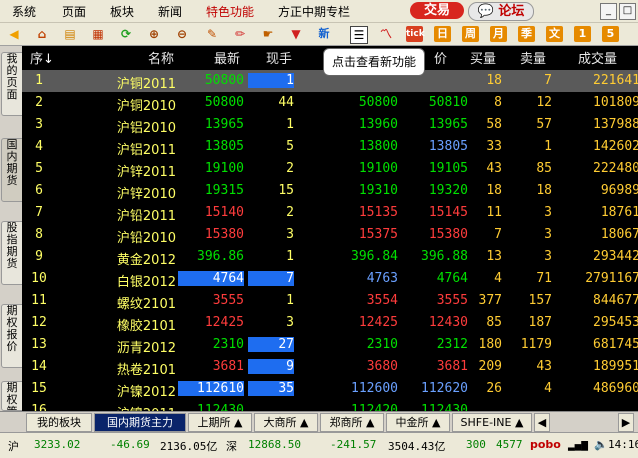 The height and width of the screenshot is (458, 638). Describe the element at coordinates (359, 35) in the screenshot. I see `list-icon: ☰` at that location.